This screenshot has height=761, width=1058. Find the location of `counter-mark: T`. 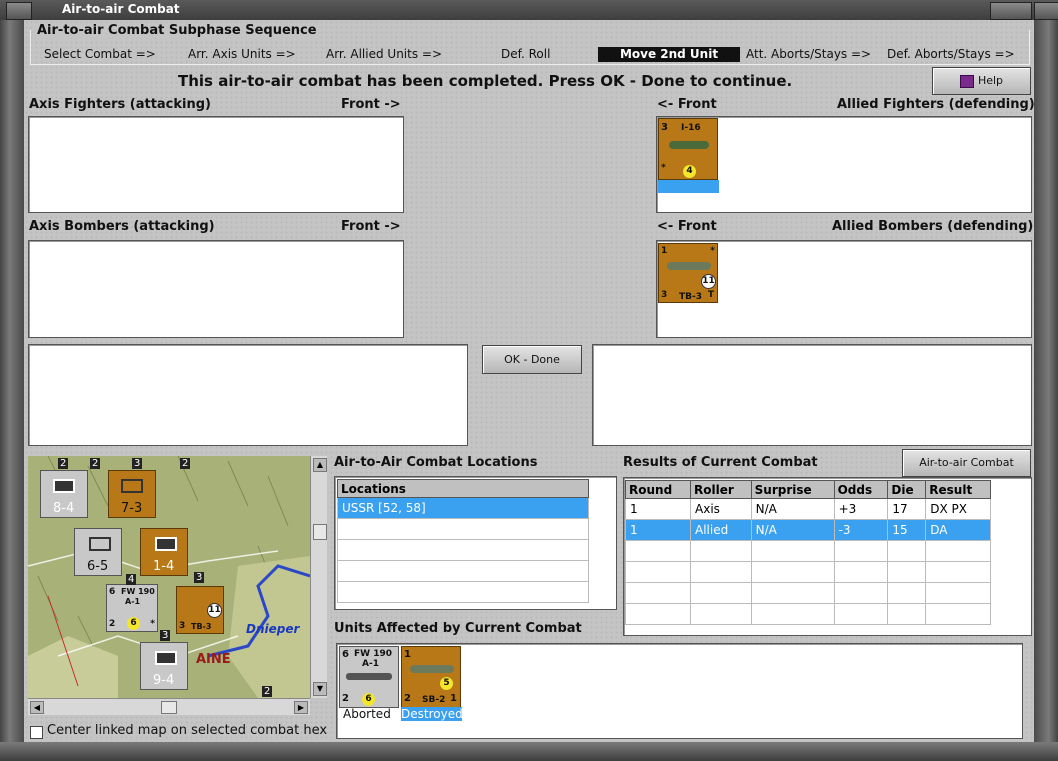

counter-mark: T is located at coordinates (710, 295).